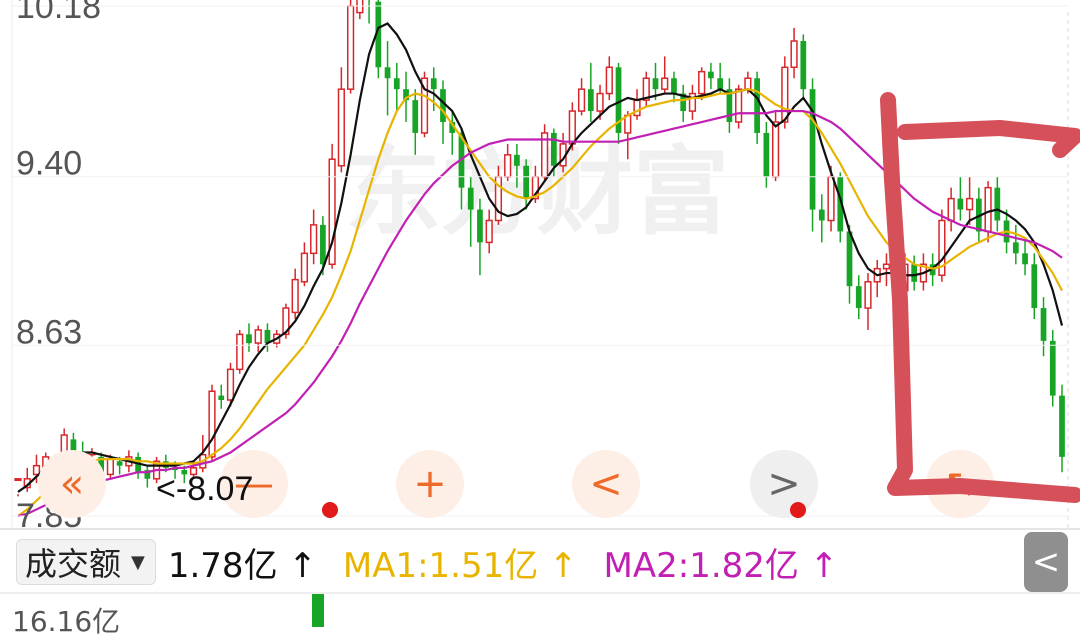 Image resolution: width=1080 pixels, height=640 pixels. Describe the element at coordinates (721, 565) in the screenshot. I see `volume-ma2: MA2:1.82亿 ↑` at that location.